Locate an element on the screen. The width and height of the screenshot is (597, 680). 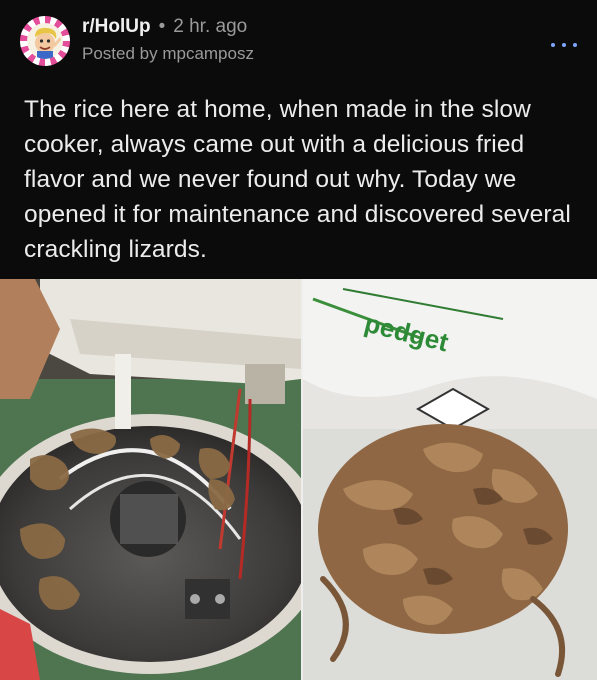
cartoon-face-icon is located at coordinates (48, 43).